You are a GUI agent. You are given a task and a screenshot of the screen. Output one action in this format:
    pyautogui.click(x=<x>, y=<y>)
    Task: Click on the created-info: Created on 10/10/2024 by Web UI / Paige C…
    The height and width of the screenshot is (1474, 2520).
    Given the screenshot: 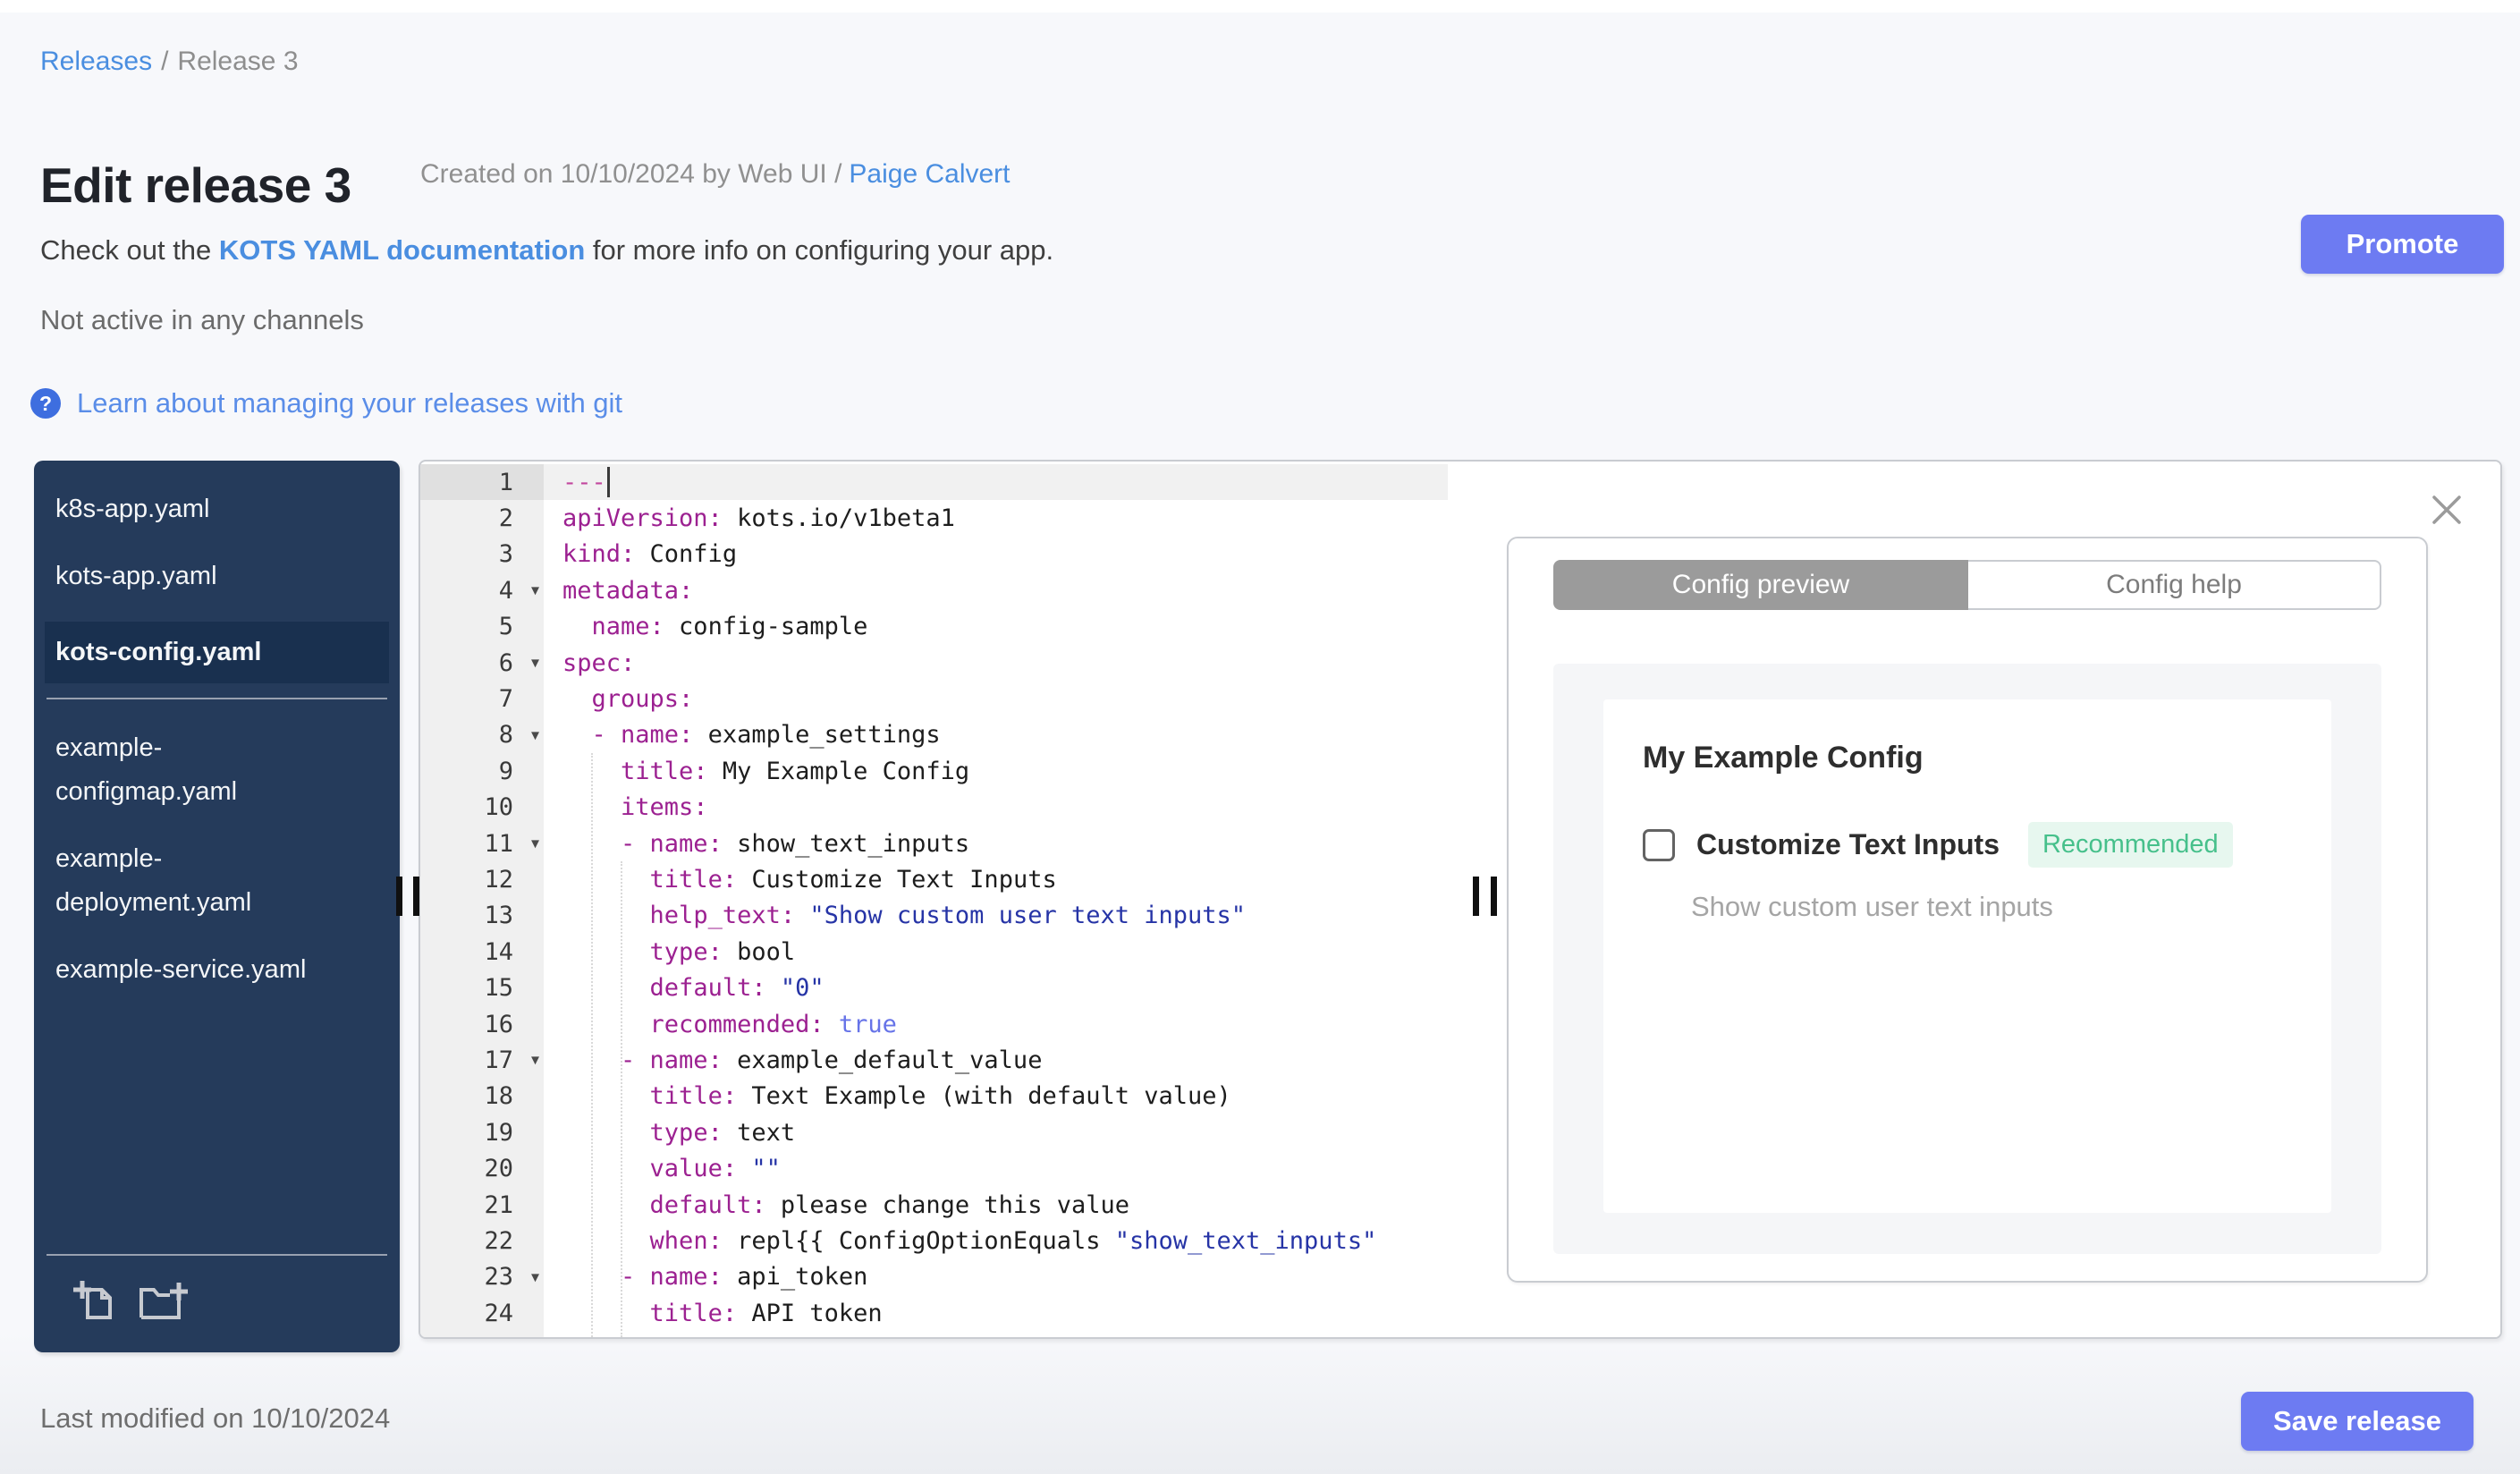 What is the action you would take?
    pyautogui.click(x=715, y=174)
    